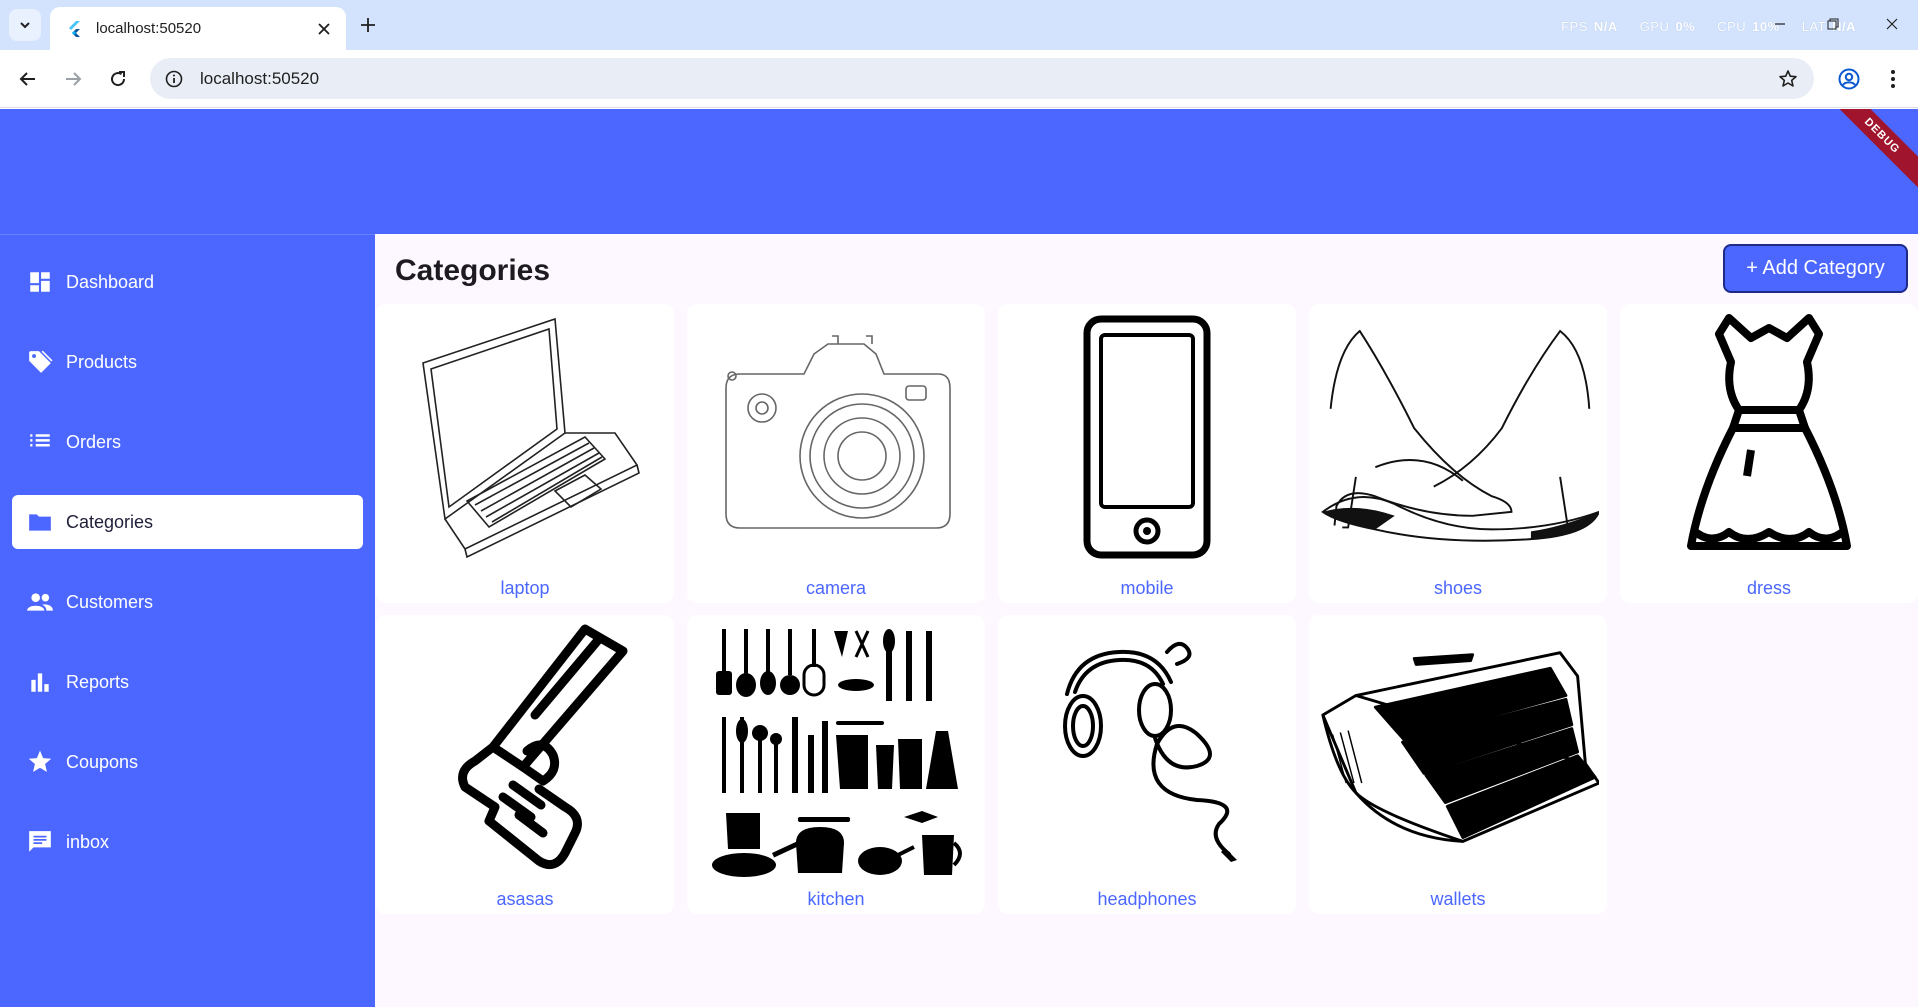 The height and width of the screenshot is (1007, 1918). Describe the element at coordinates (187, 682) in the screenshot. I see `sidebar-item-reports: Reports` at that location.